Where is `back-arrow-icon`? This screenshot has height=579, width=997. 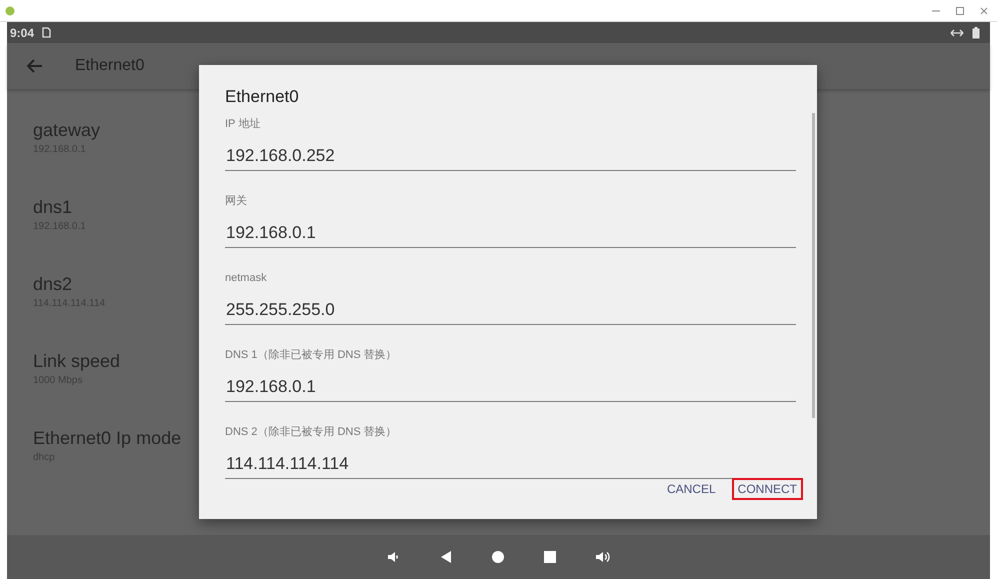 back-arrow-icon is located at coordinates (35, 66).